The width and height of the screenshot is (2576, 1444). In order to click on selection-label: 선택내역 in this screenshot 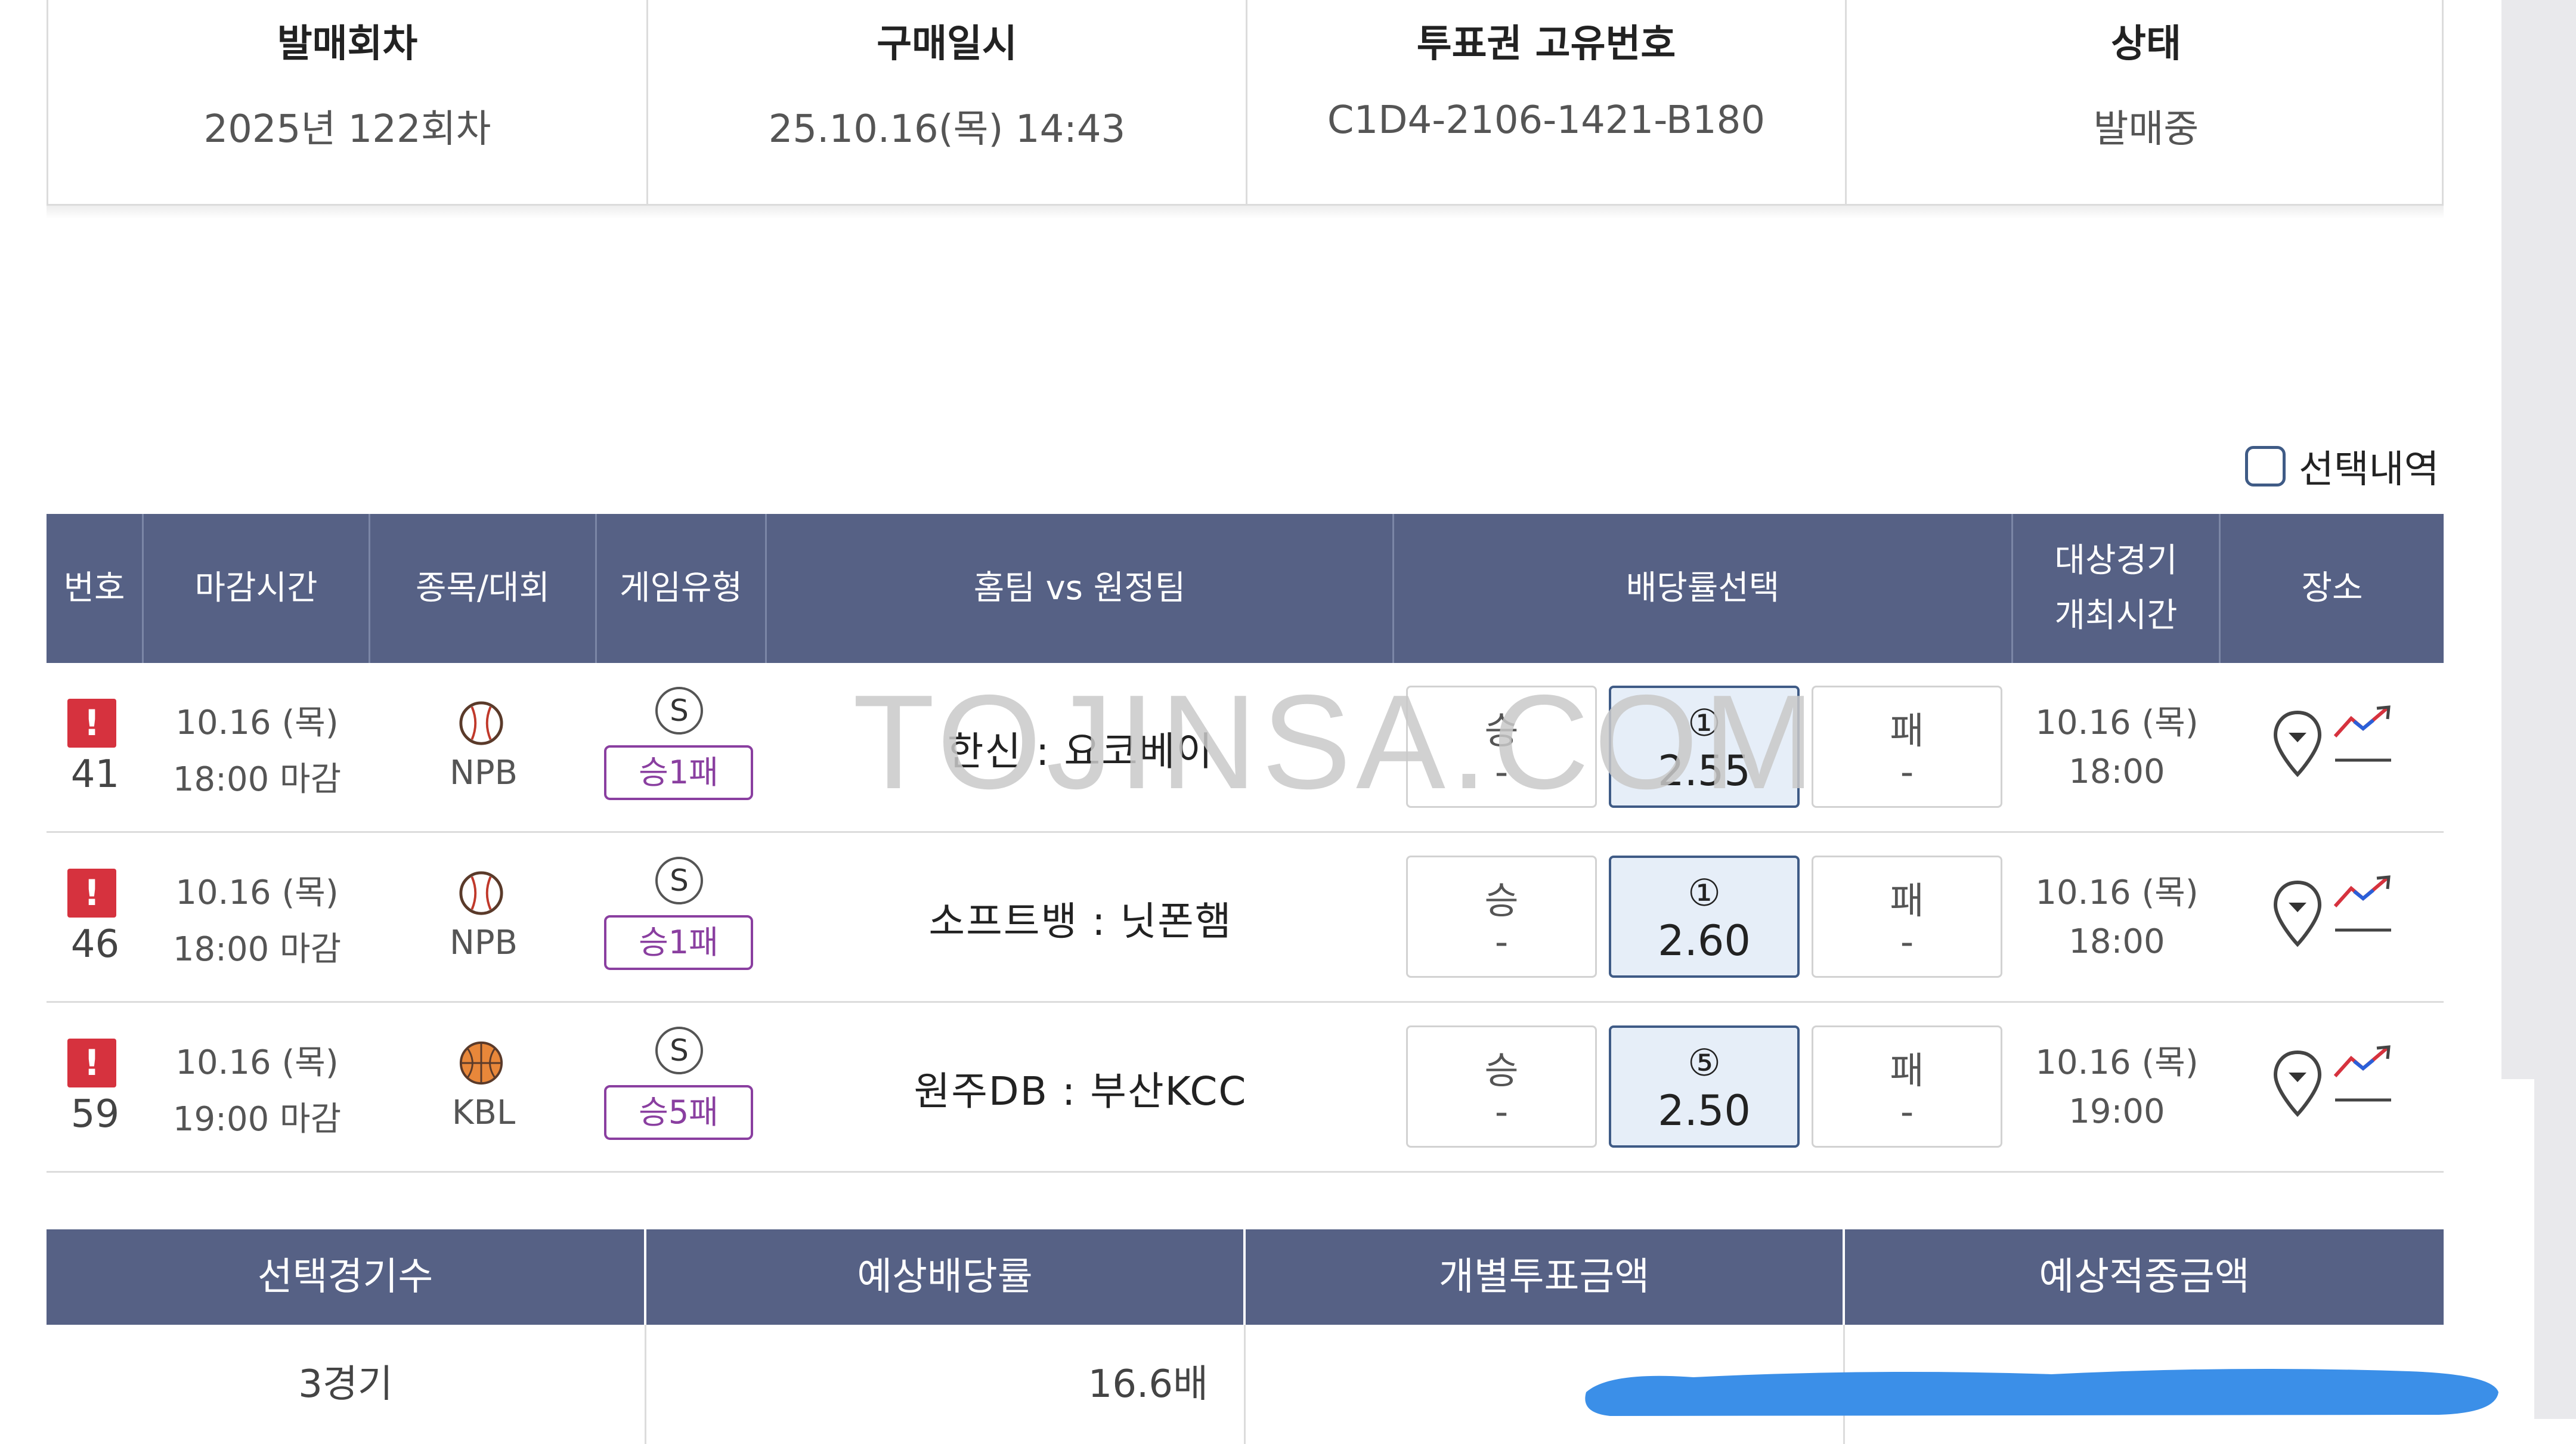, I will do `click(2369, 470)`.